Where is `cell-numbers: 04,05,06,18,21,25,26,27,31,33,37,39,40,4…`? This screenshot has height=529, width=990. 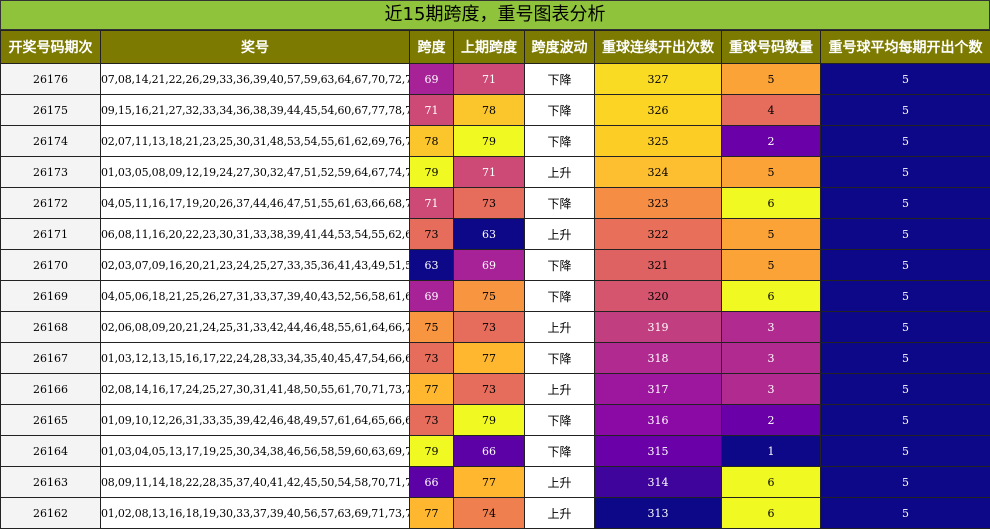
cell-numbers: 04,05,06,18,21,25,26,27,31,33,37,39,40,4… is located at coordinates (255, 296).